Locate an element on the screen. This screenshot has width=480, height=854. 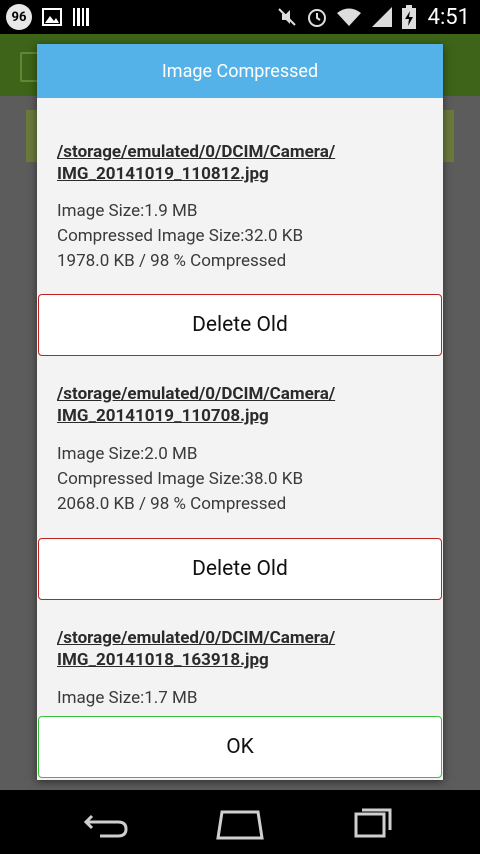
alarm-icon is located at coordinates (316, 18).